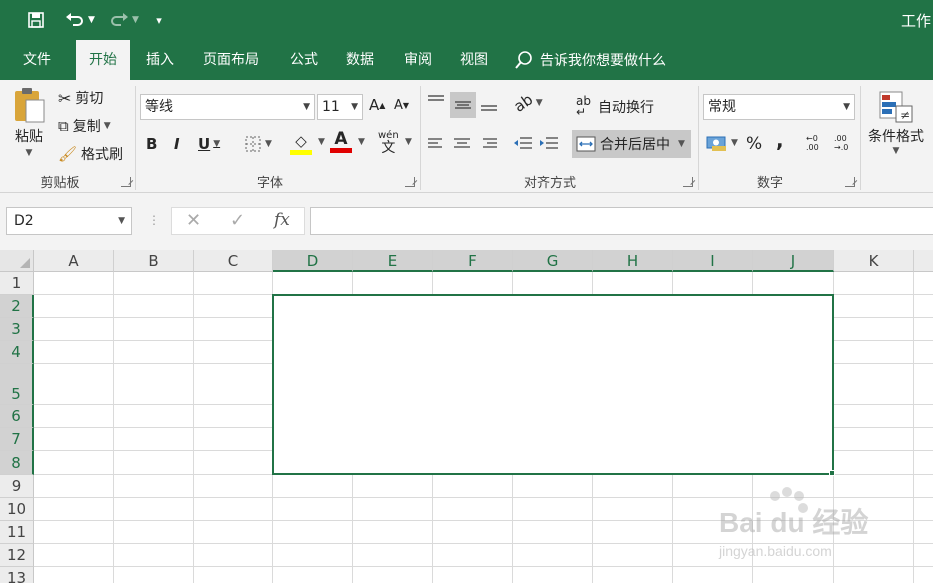 The image size is (933, 583). Describe the element at coordinates (474, 60) in the screenshot. I see `tab-view: 视图` at that location.